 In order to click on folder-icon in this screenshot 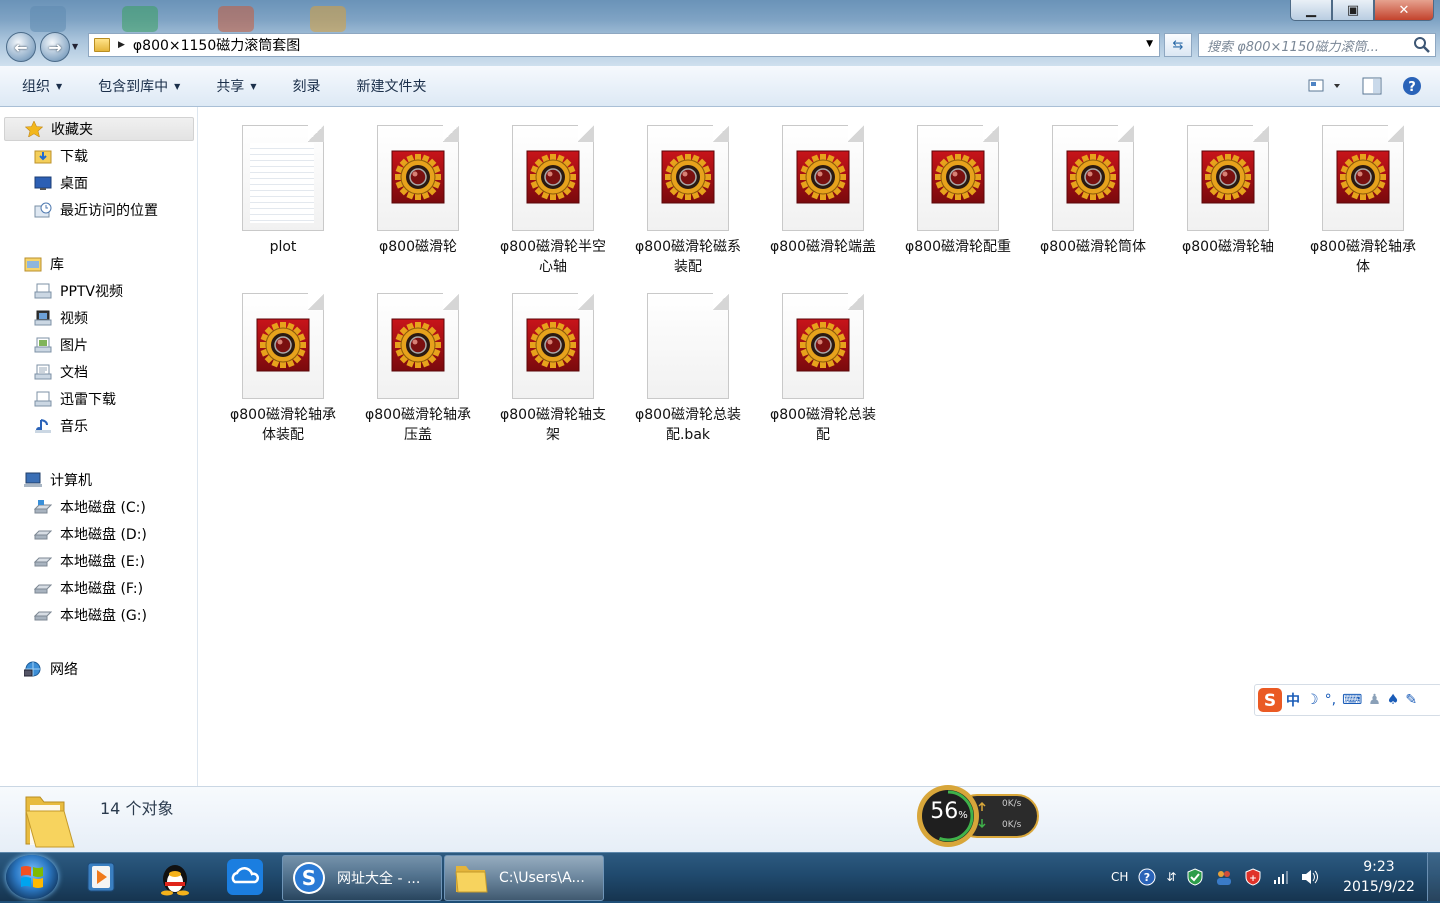, I will do `click(50, 822)`.